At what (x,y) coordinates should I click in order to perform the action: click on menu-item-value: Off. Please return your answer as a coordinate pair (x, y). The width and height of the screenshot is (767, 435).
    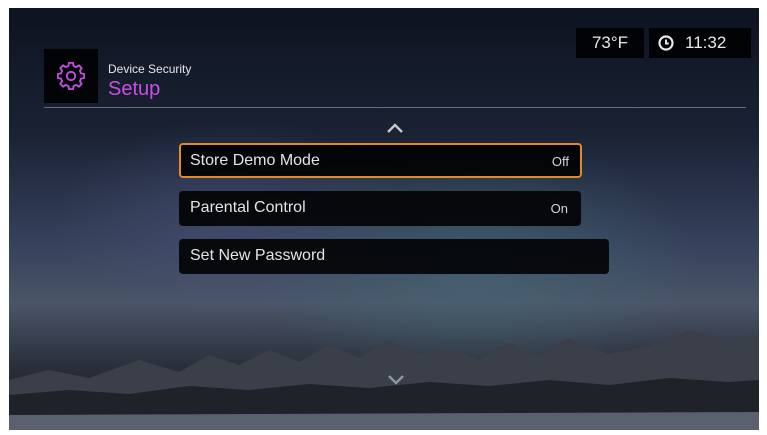
    Looking at the image, I should click on (560, 161).